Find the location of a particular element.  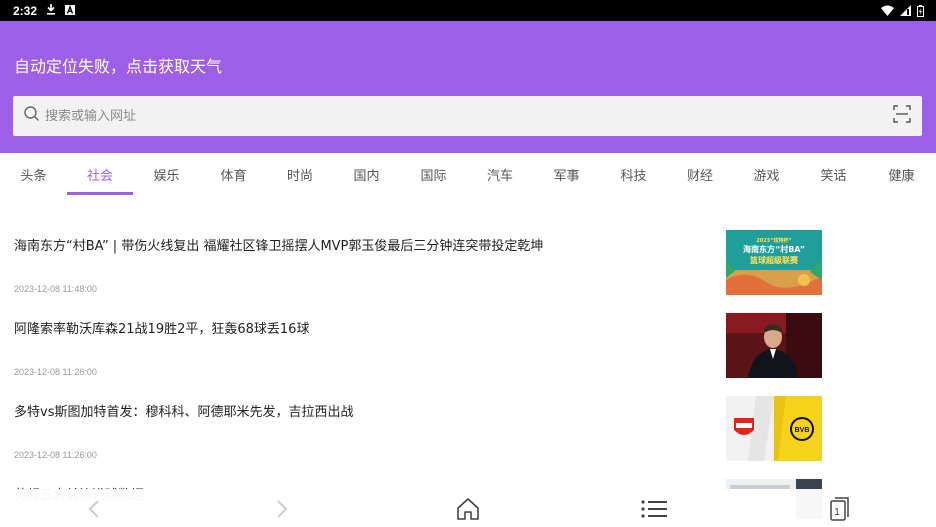

tab-qiche: 汽车 is located at coordinates (500, 174).